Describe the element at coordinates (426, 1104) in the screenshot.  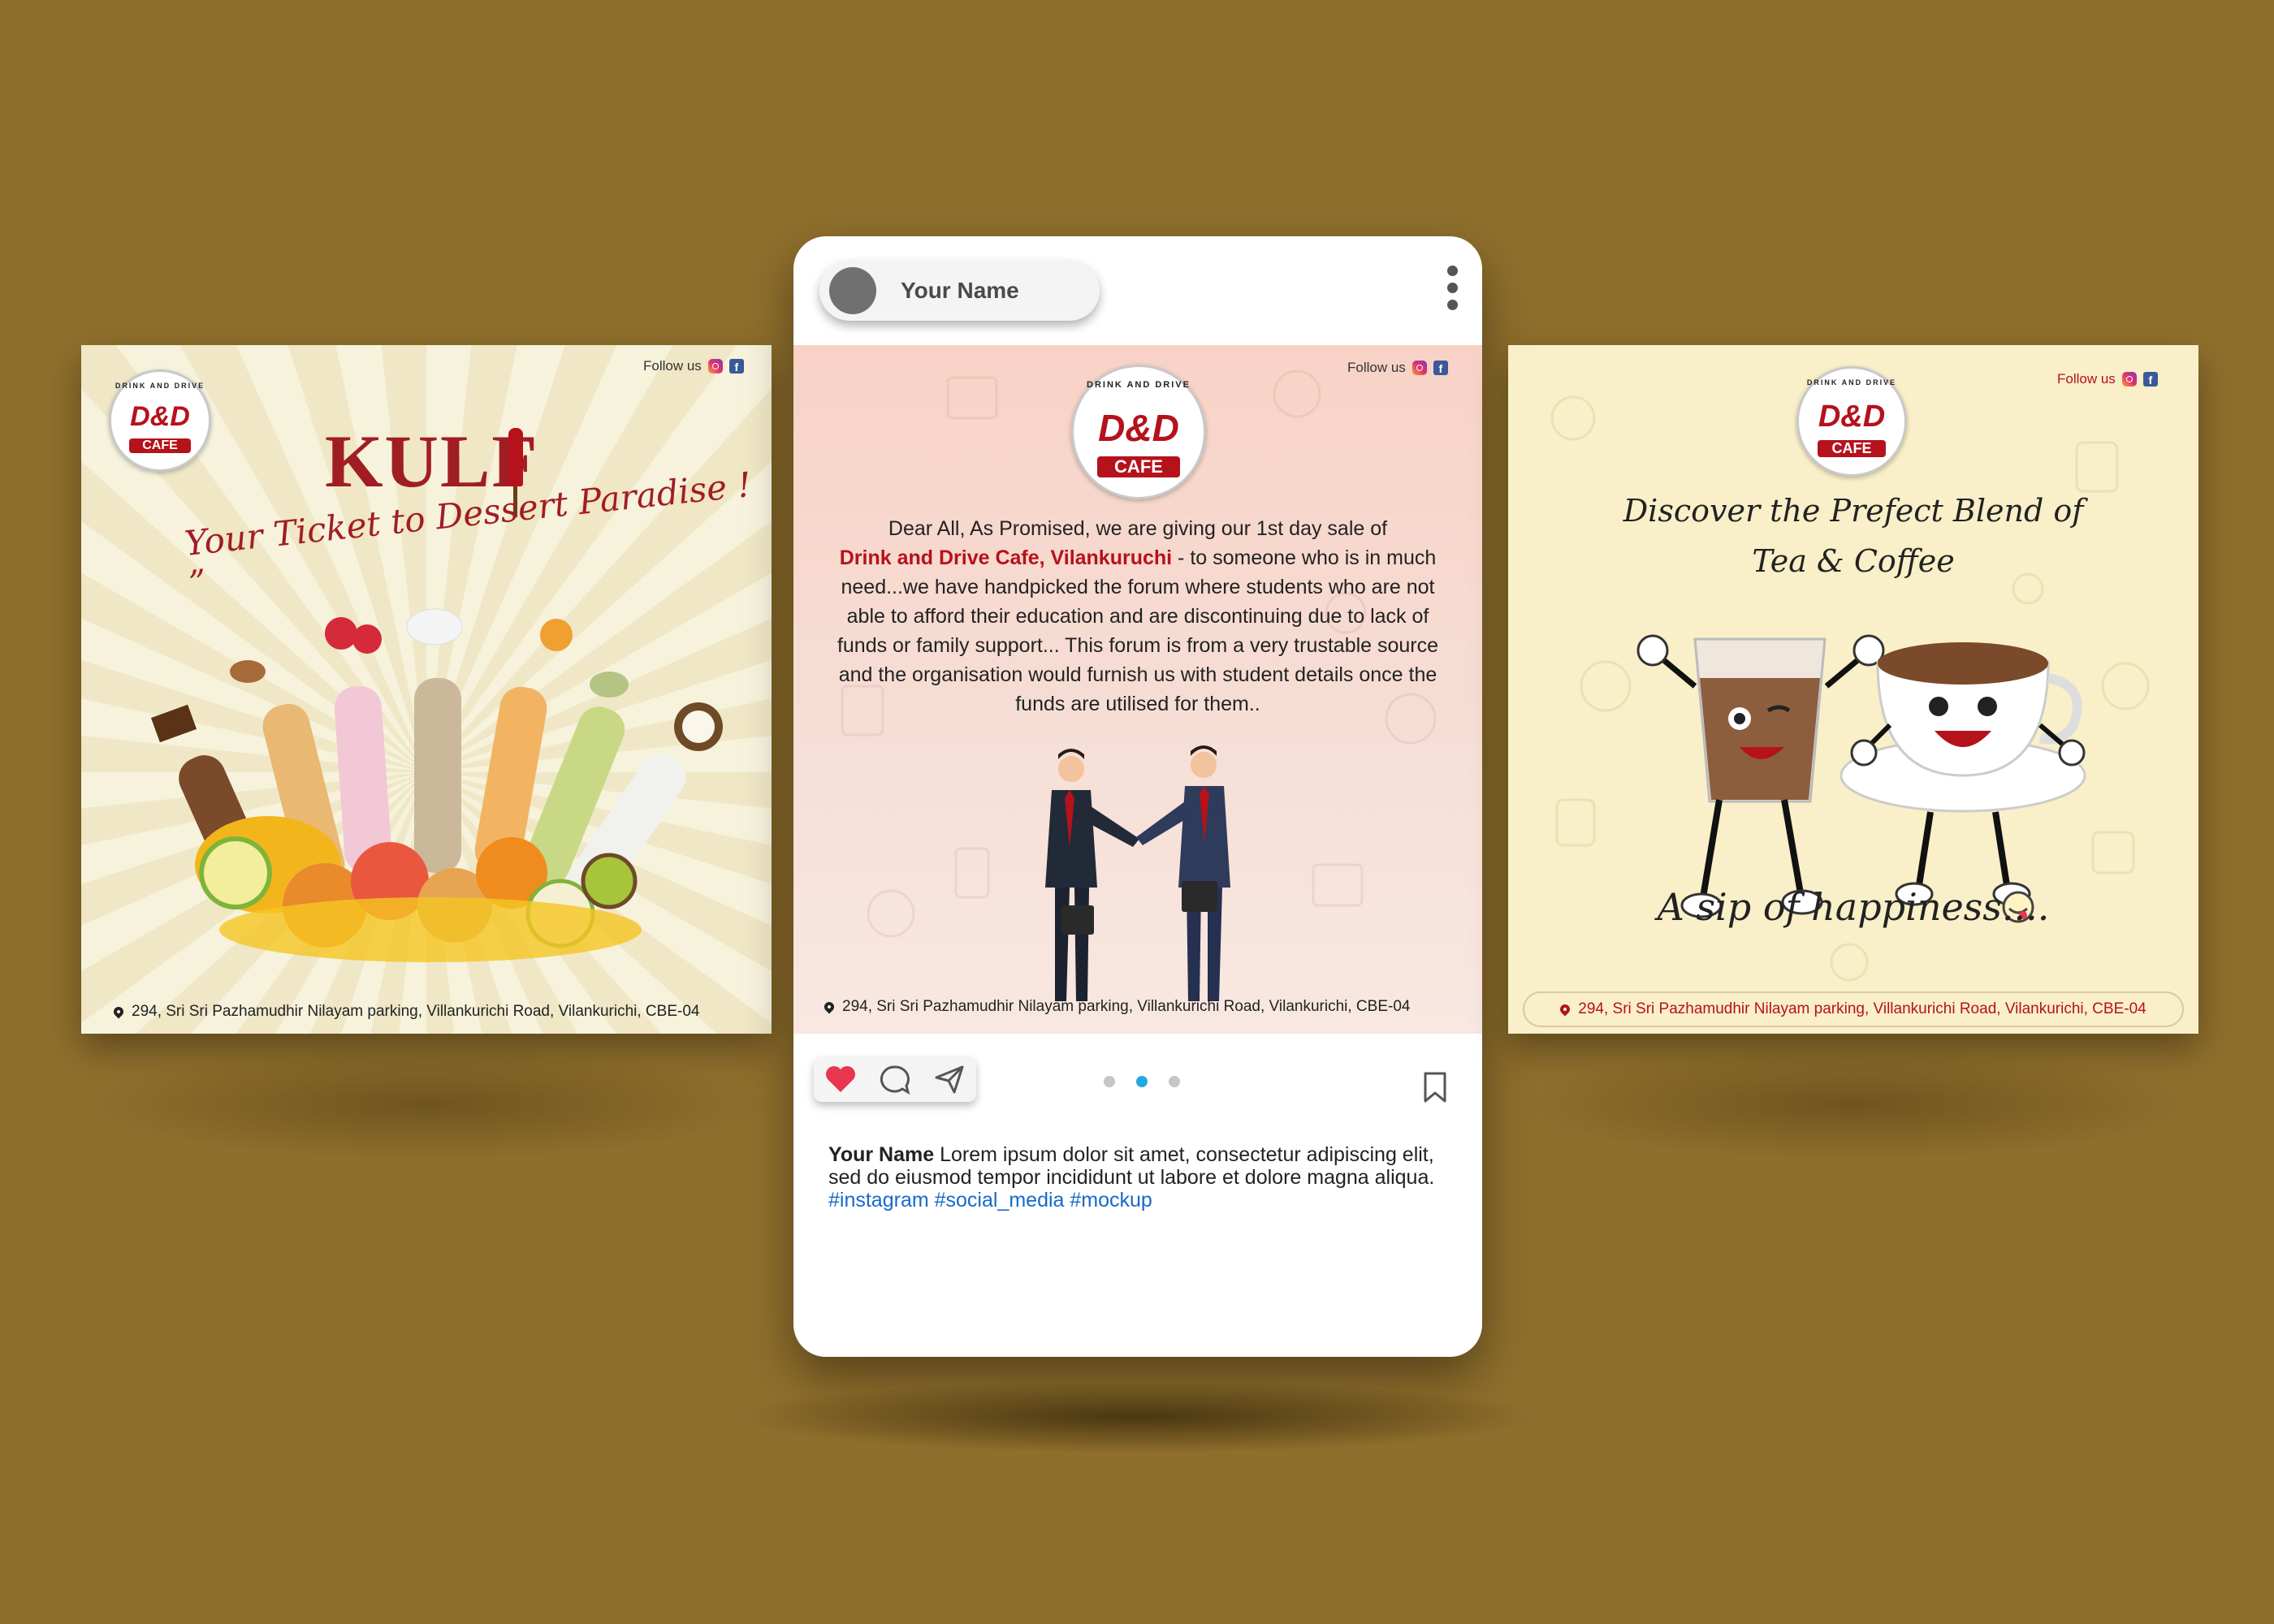
I see `left-post-shadow` at that location.